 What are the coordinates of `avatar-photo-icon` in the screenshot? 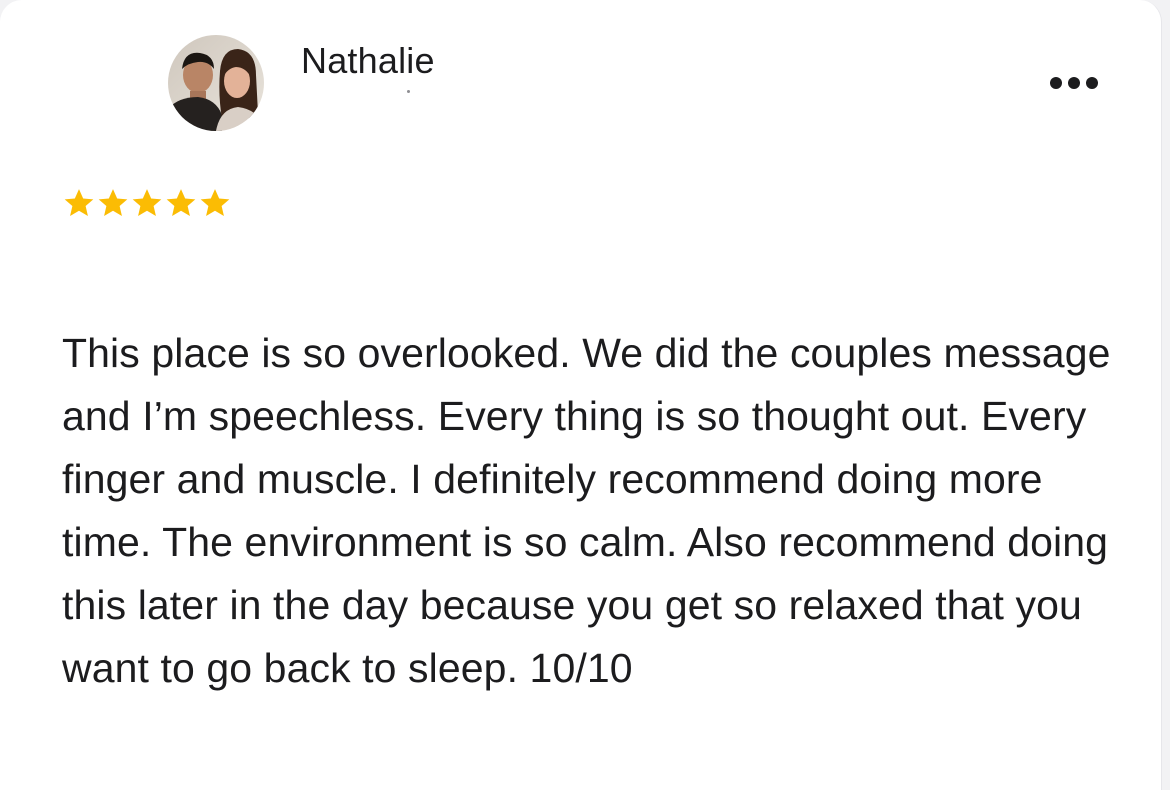 It's located at (216, 83).